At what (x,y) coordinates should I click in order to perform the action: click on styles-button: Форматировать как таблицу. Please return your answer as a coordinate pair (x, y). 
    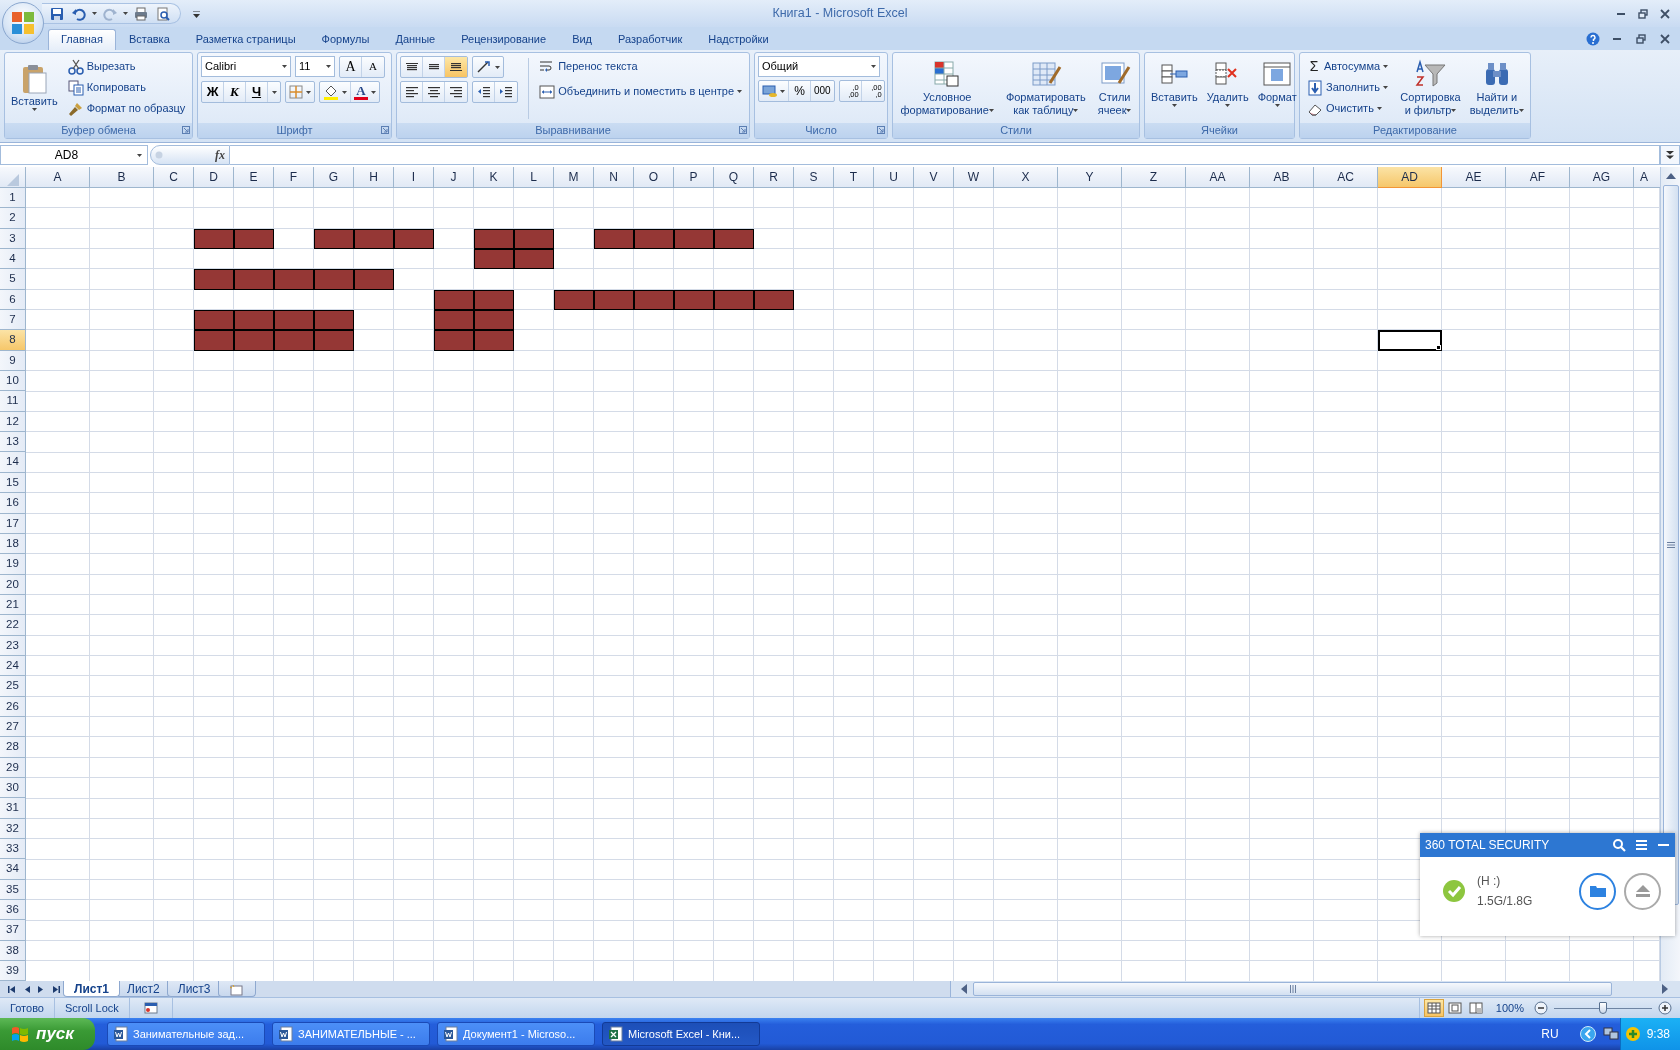
    Looking at the image, I should click on (1045, 89).